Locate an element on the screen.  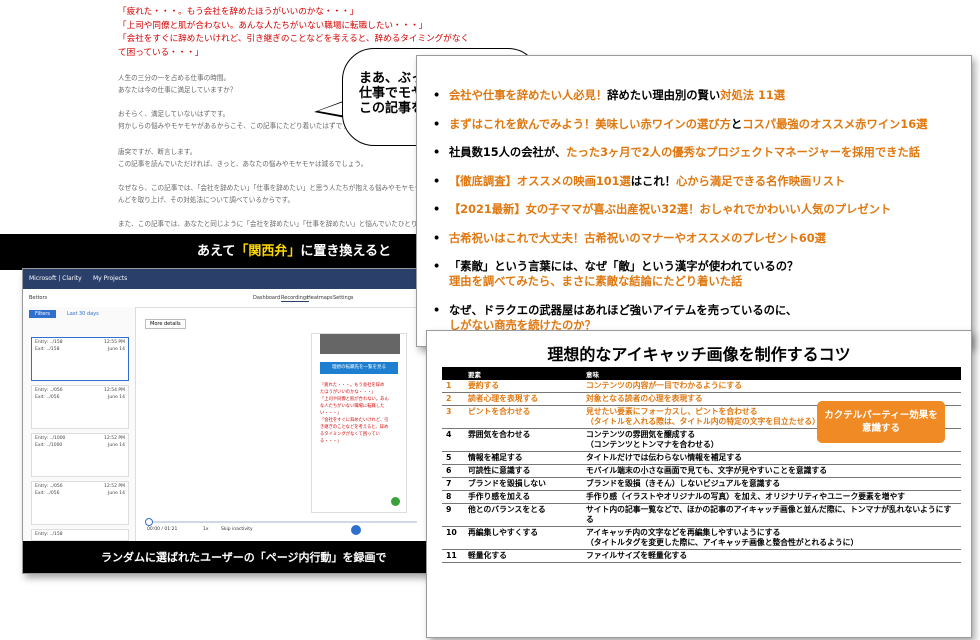
bubble-line: まあ、ぶっ is located at coordinates (392, 78).